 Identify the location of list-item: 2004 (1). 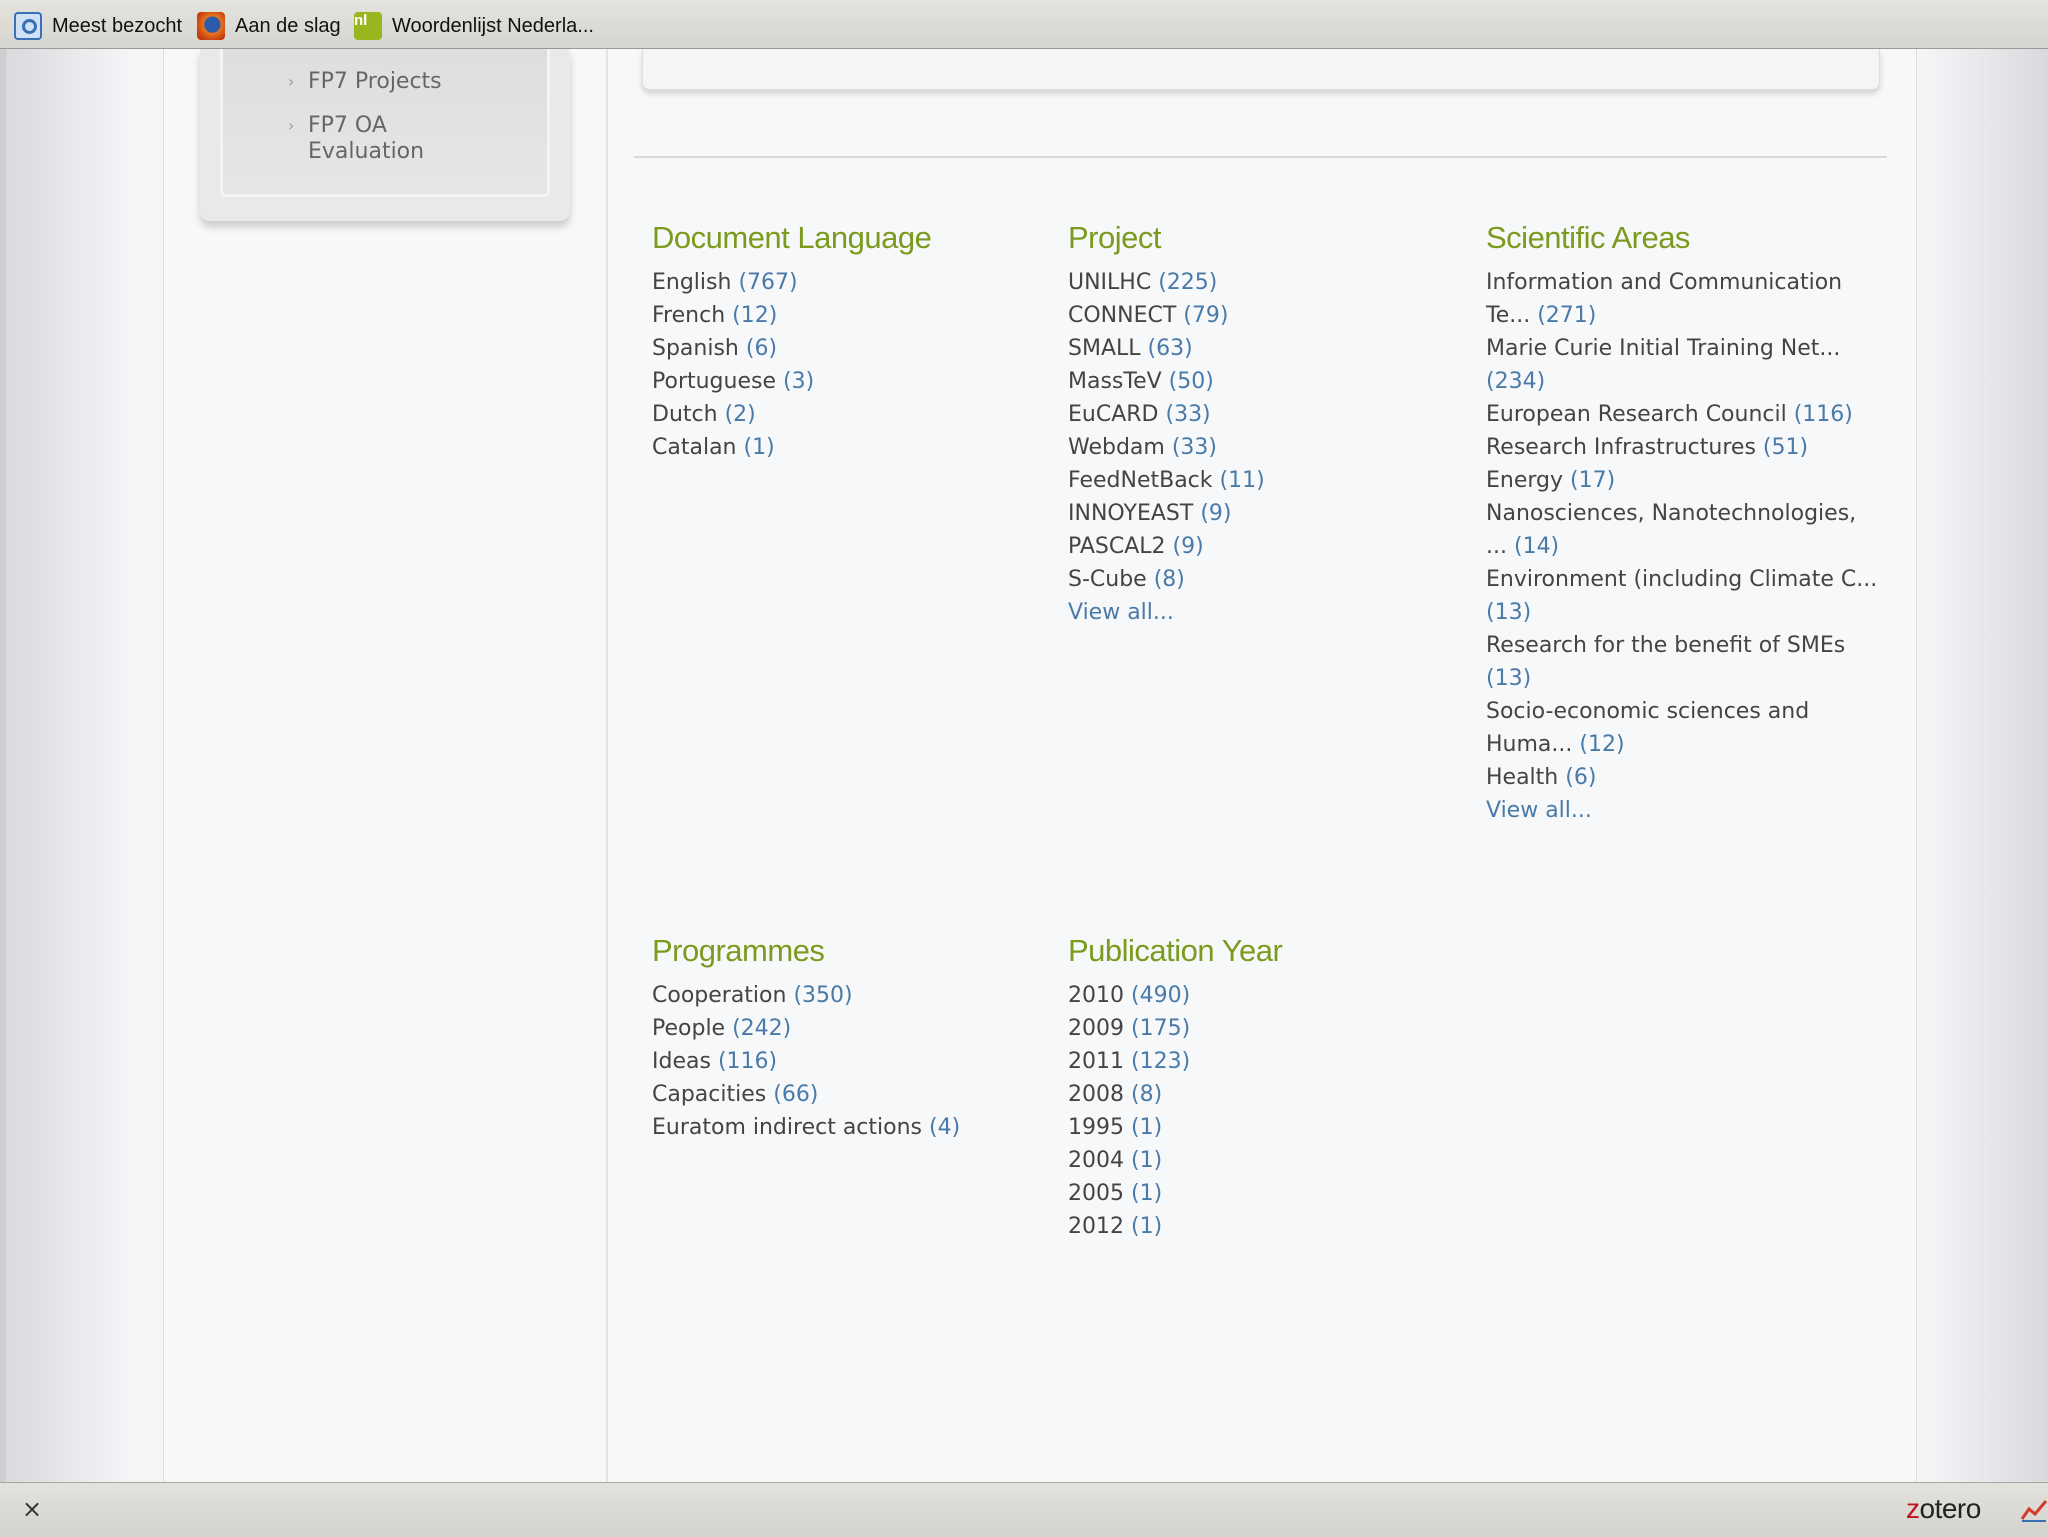
(1258, 1160).